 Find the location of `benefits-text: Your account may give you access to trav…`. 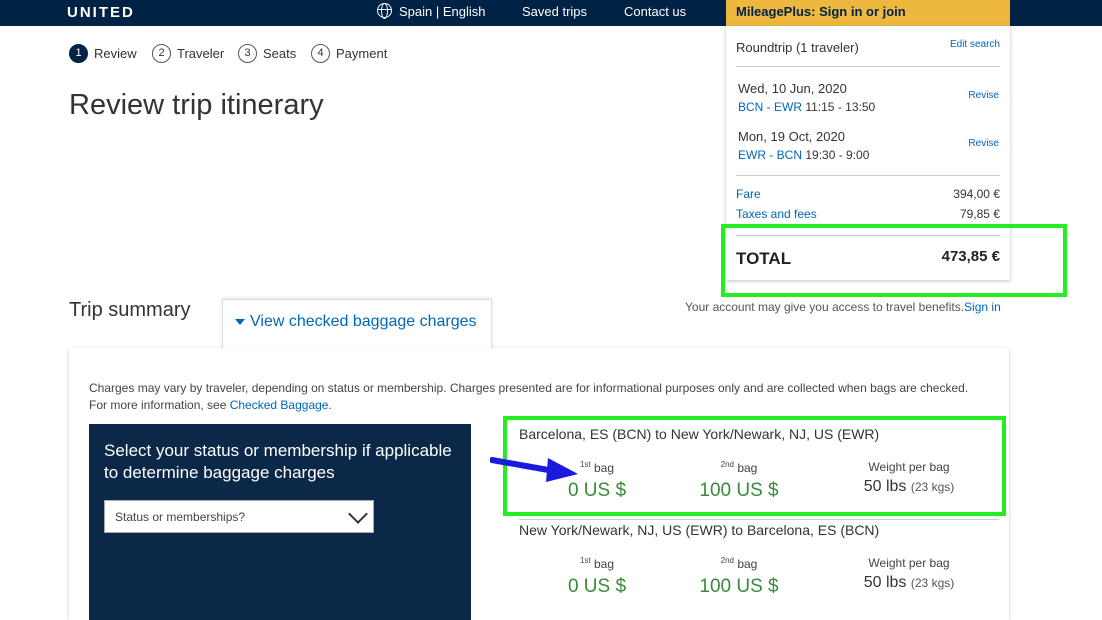

benefits-text: Your account may give you access to trav… is located at coordinates (825, 307).